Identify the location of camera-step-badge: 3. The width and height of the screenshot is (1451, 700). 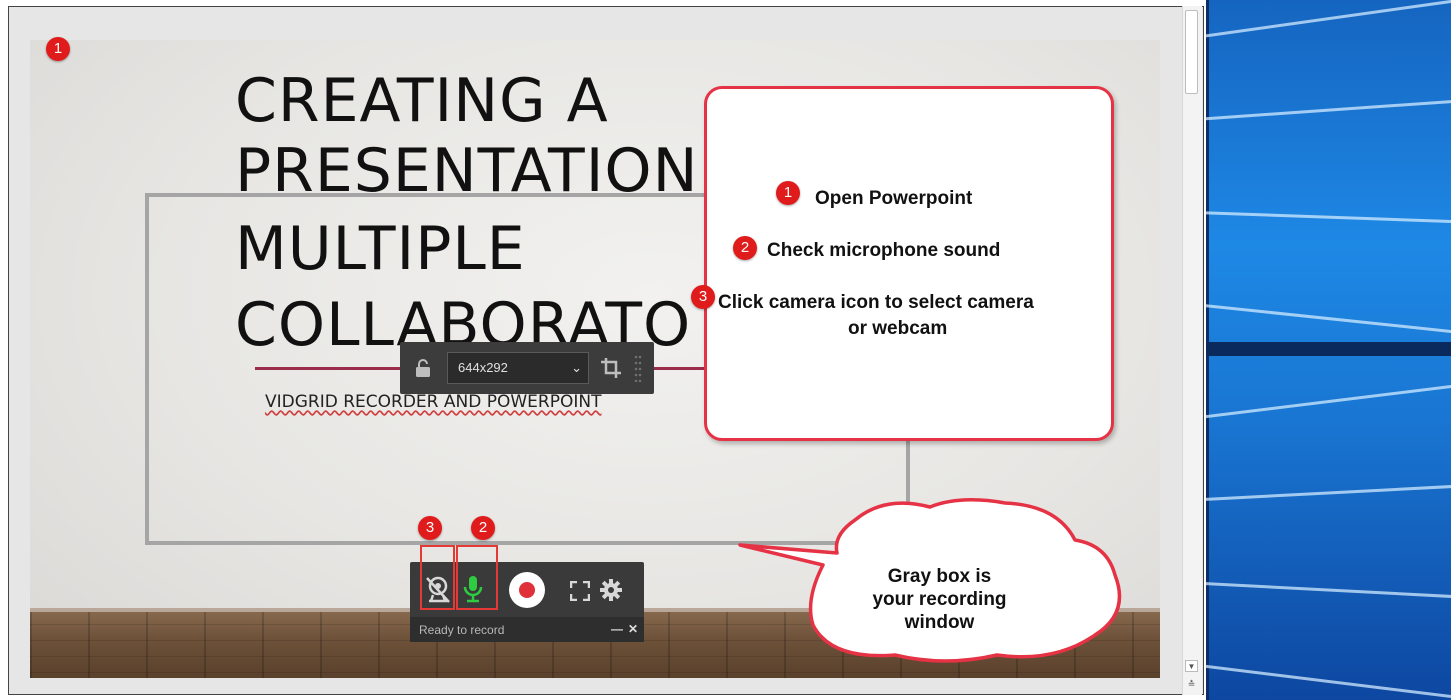
(430, 528).